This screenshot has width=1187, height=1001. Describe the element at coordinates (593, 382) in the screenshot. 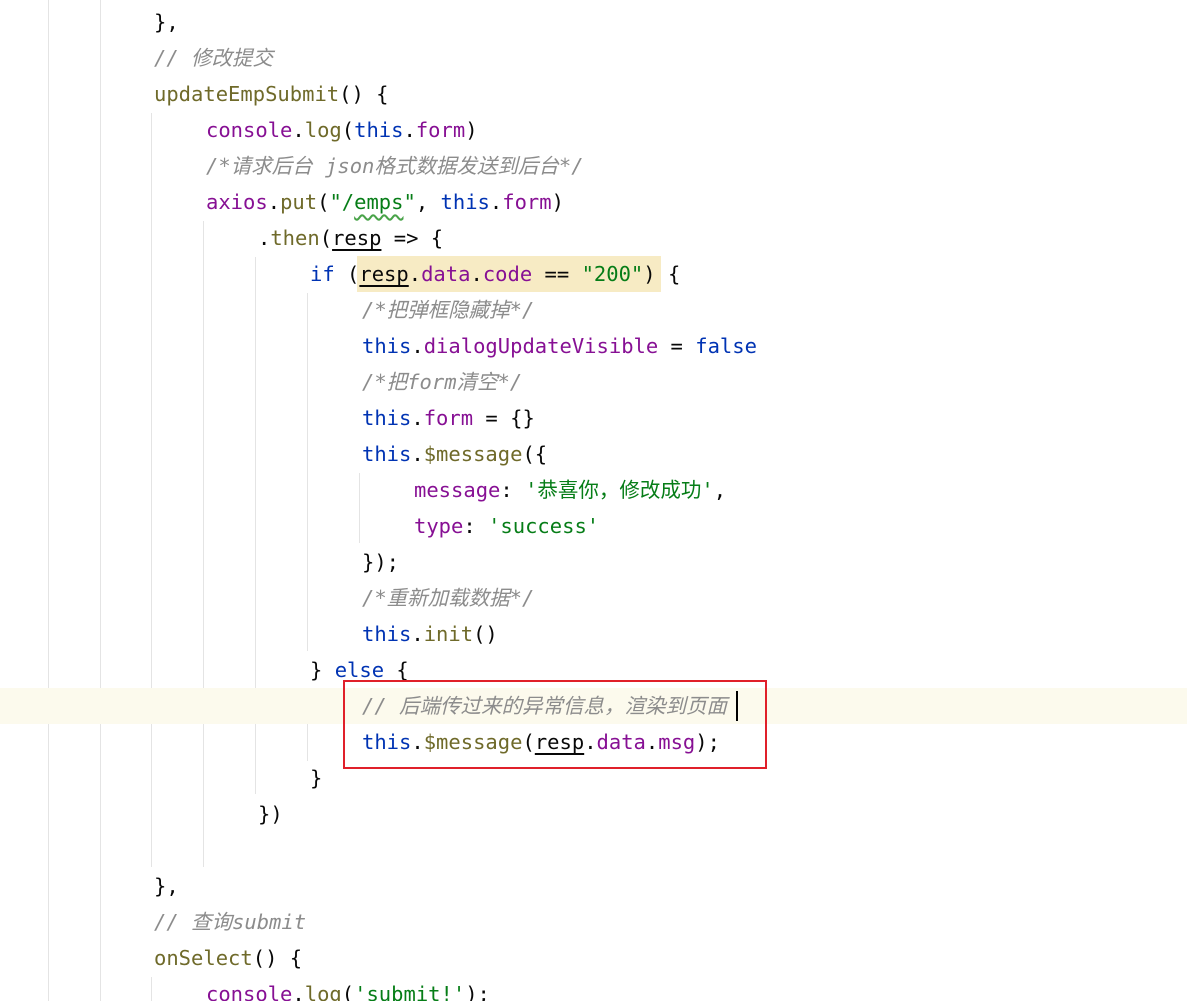

I see `code-line: /*把form清空*/` at that location.